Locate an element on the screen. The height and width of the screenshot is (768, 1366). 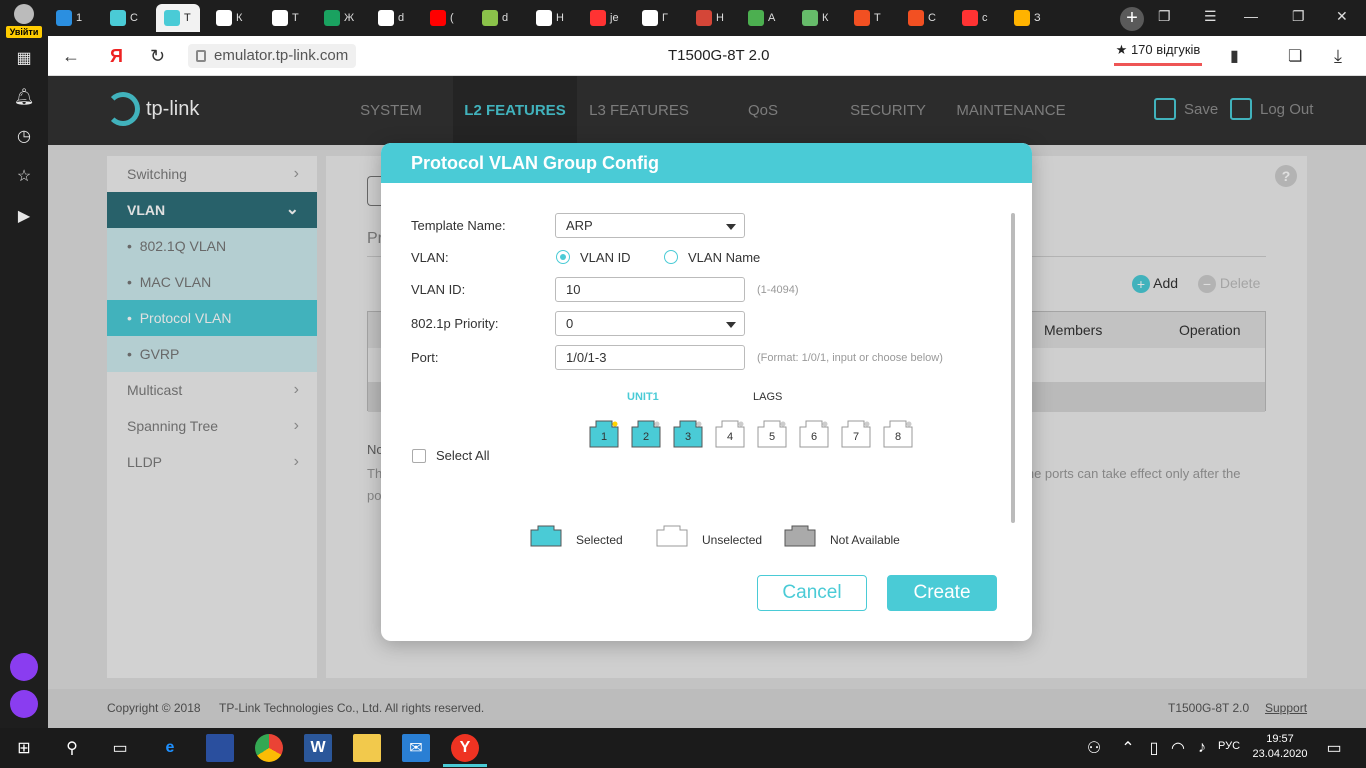
vlan-id-radio is located at coordinates (563, 257).